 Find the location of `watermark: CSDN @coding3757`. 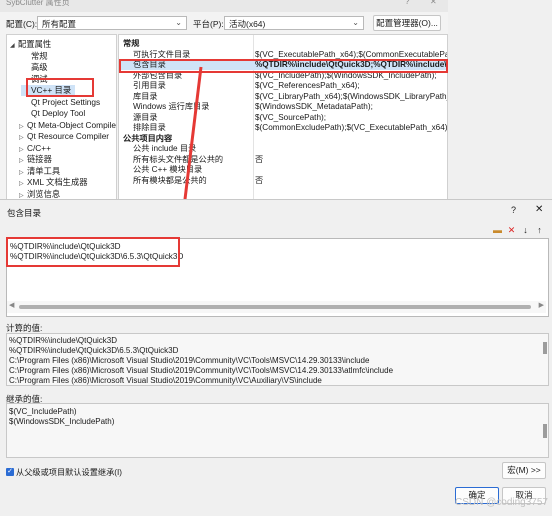

watermark: CSDN @coding3757 is located at coordinates (501, 502).